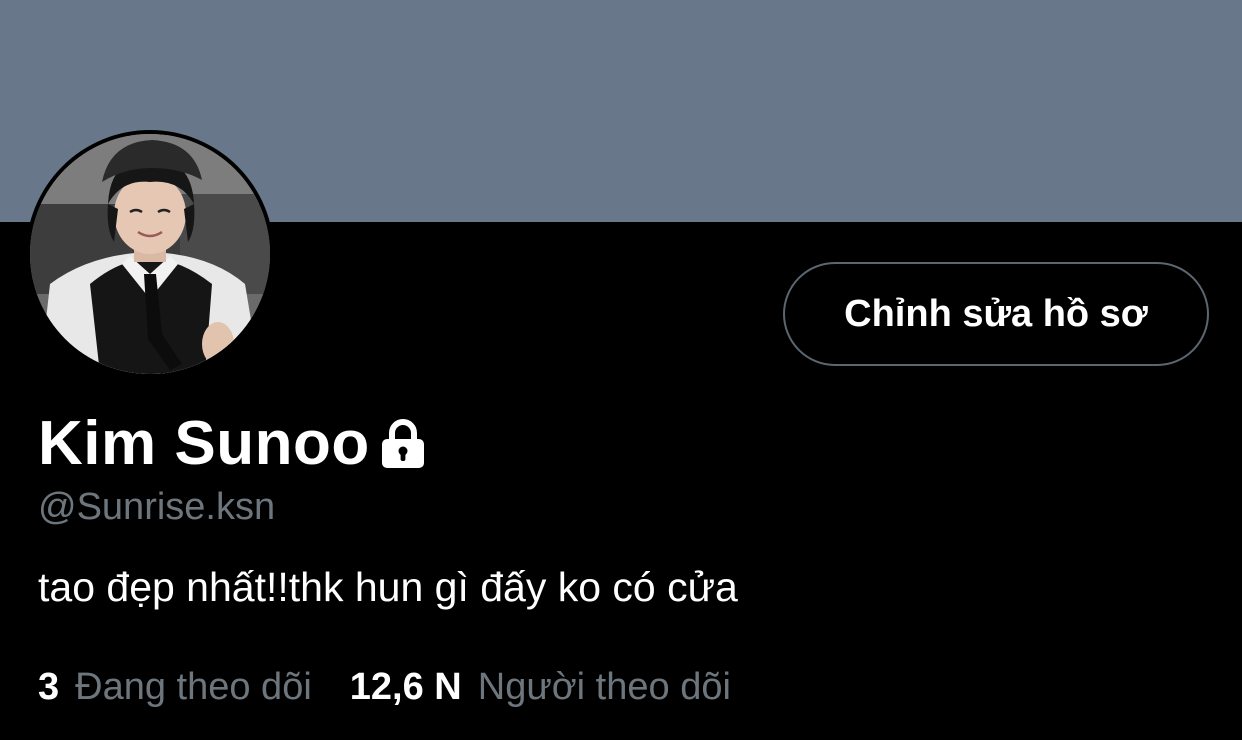 The width and height of the screenshot is (1242, 740). I want to click on following-count: 3, so click(49, 687).